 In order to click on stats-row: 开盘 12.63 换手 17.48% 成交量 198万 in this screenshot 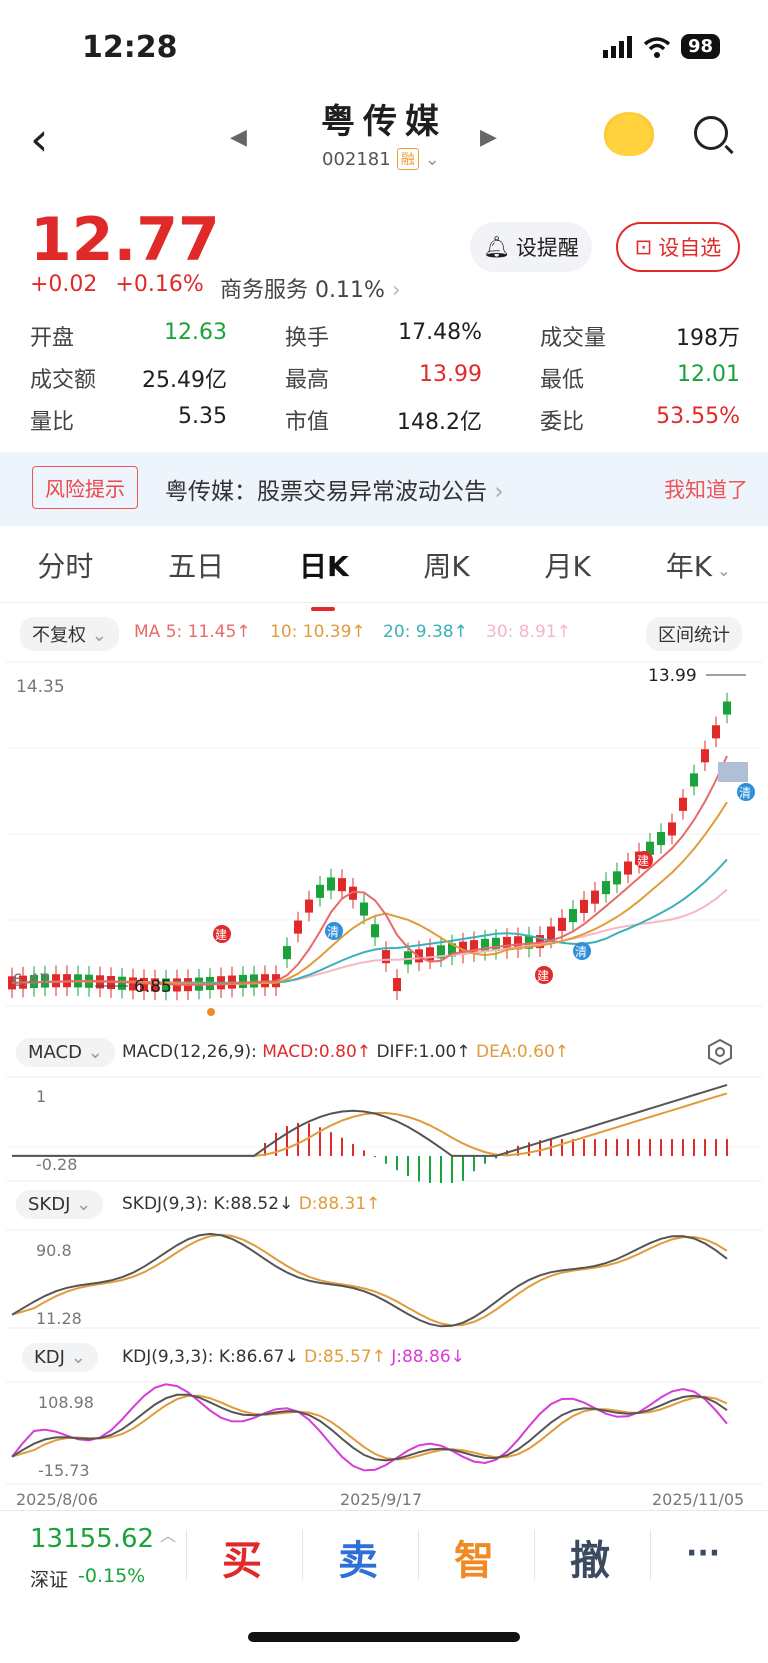, I will do `click(385, 336)`.